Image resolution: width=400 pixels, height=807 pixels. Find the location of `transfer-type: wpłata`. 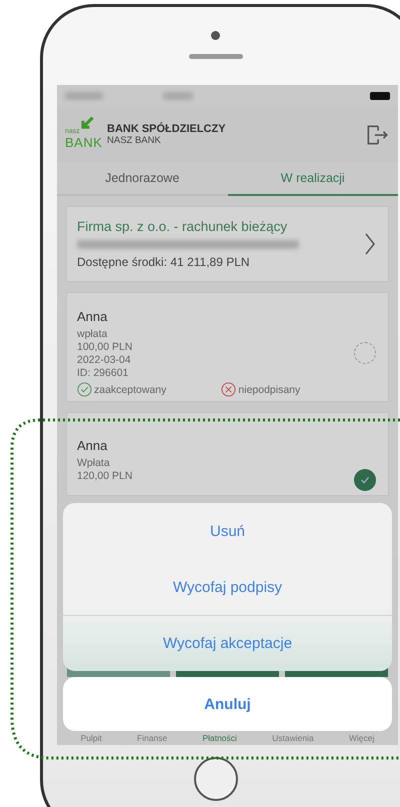

transfer-type: wpłata is located at coordinates (92, 334).